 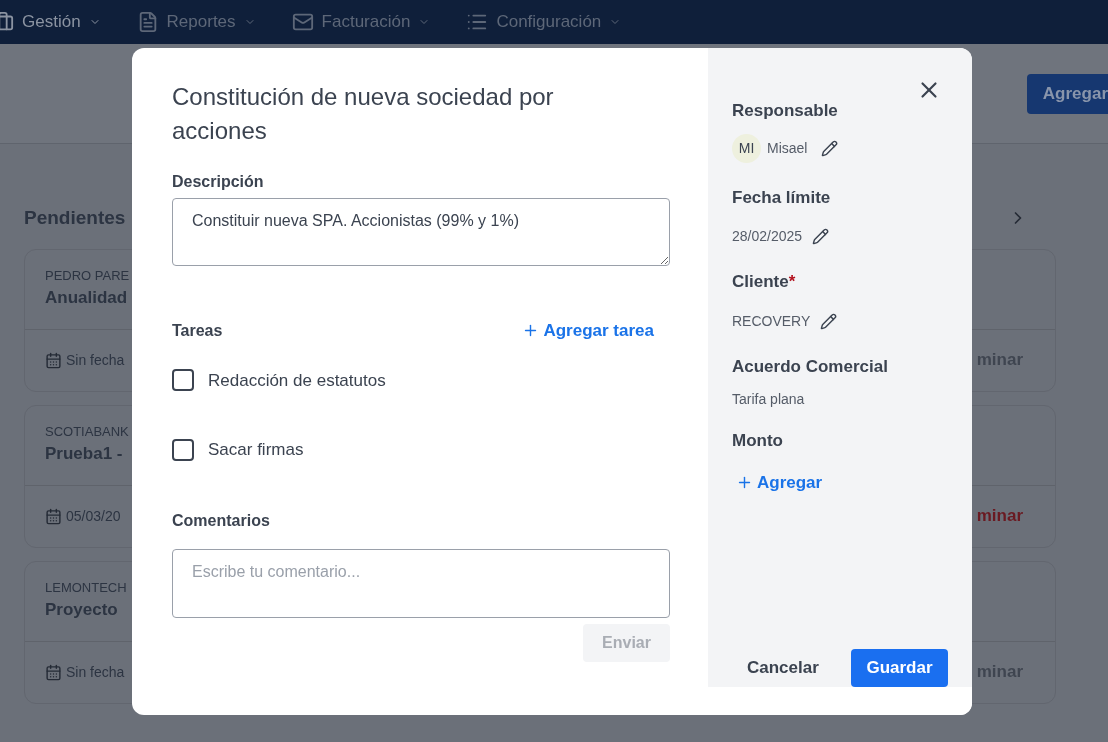 I want to click on client-name: SCOTIABANK, so click(x=87, y=431).